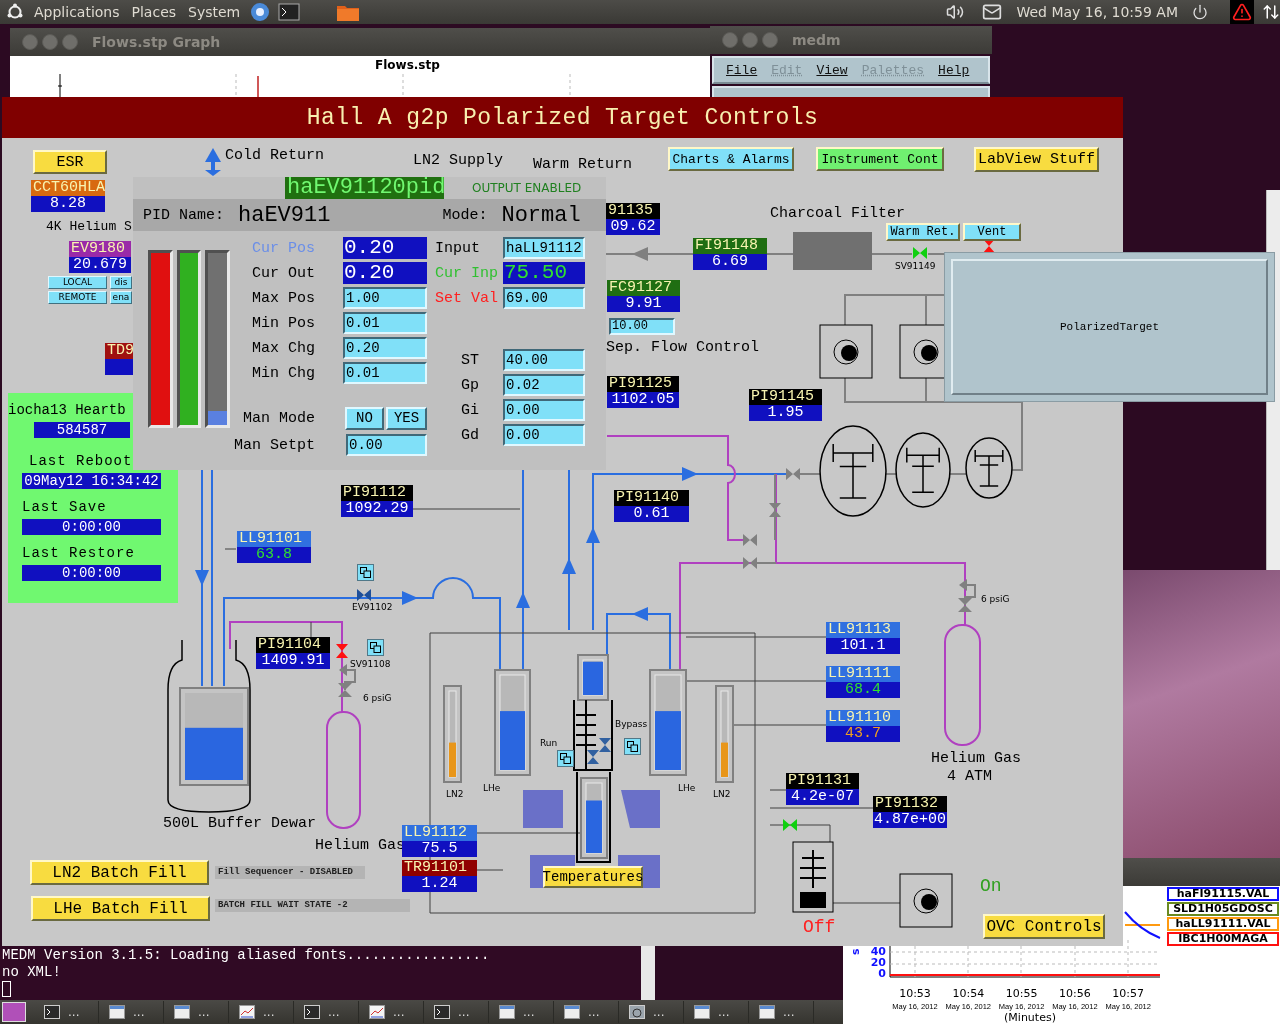 The height and width of the screenshot is (1024, 1280). I want to click on legend-item: haFI91115.VAL, so click(1223, 894).